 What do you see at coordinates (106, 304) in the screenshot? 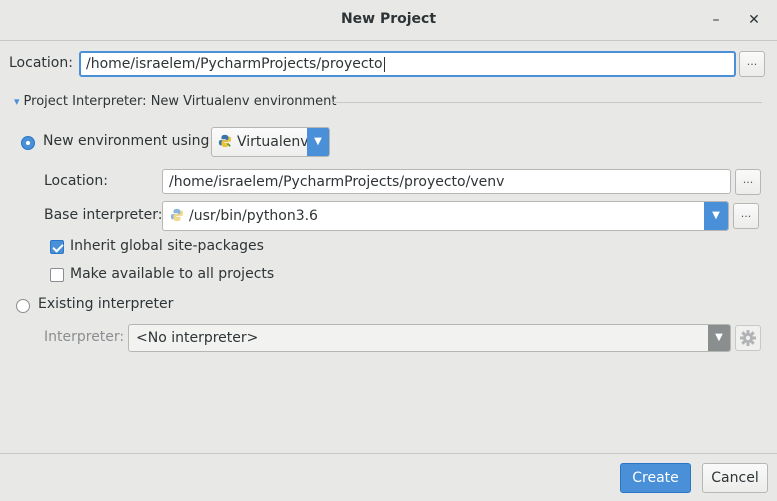
I see `existing-interpreter-label: Existing interpreter` at bounding box center [106, 304].